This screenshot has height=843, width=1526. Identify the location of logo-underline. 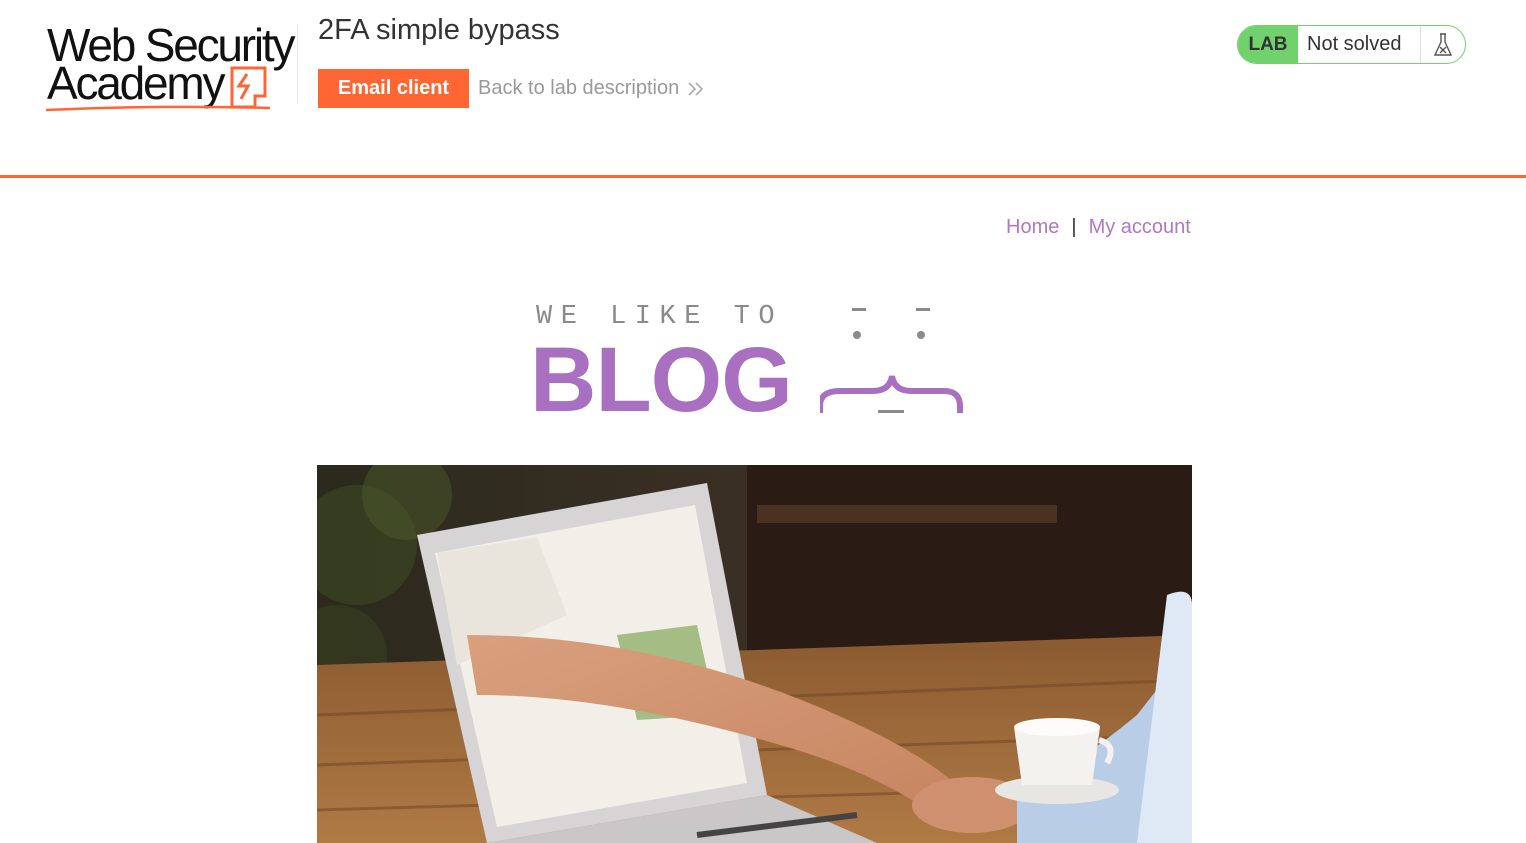
(158, 108).